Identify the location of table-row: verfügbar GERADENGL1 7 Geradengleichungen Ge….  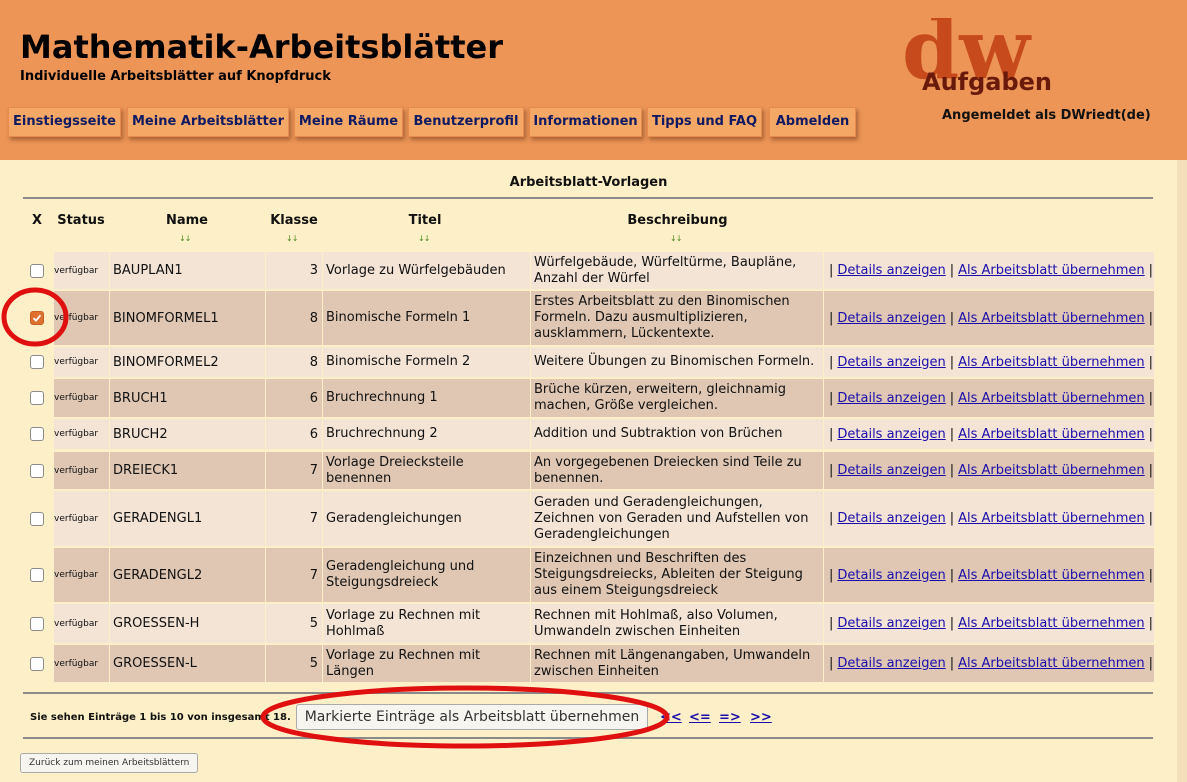
(588, 518).